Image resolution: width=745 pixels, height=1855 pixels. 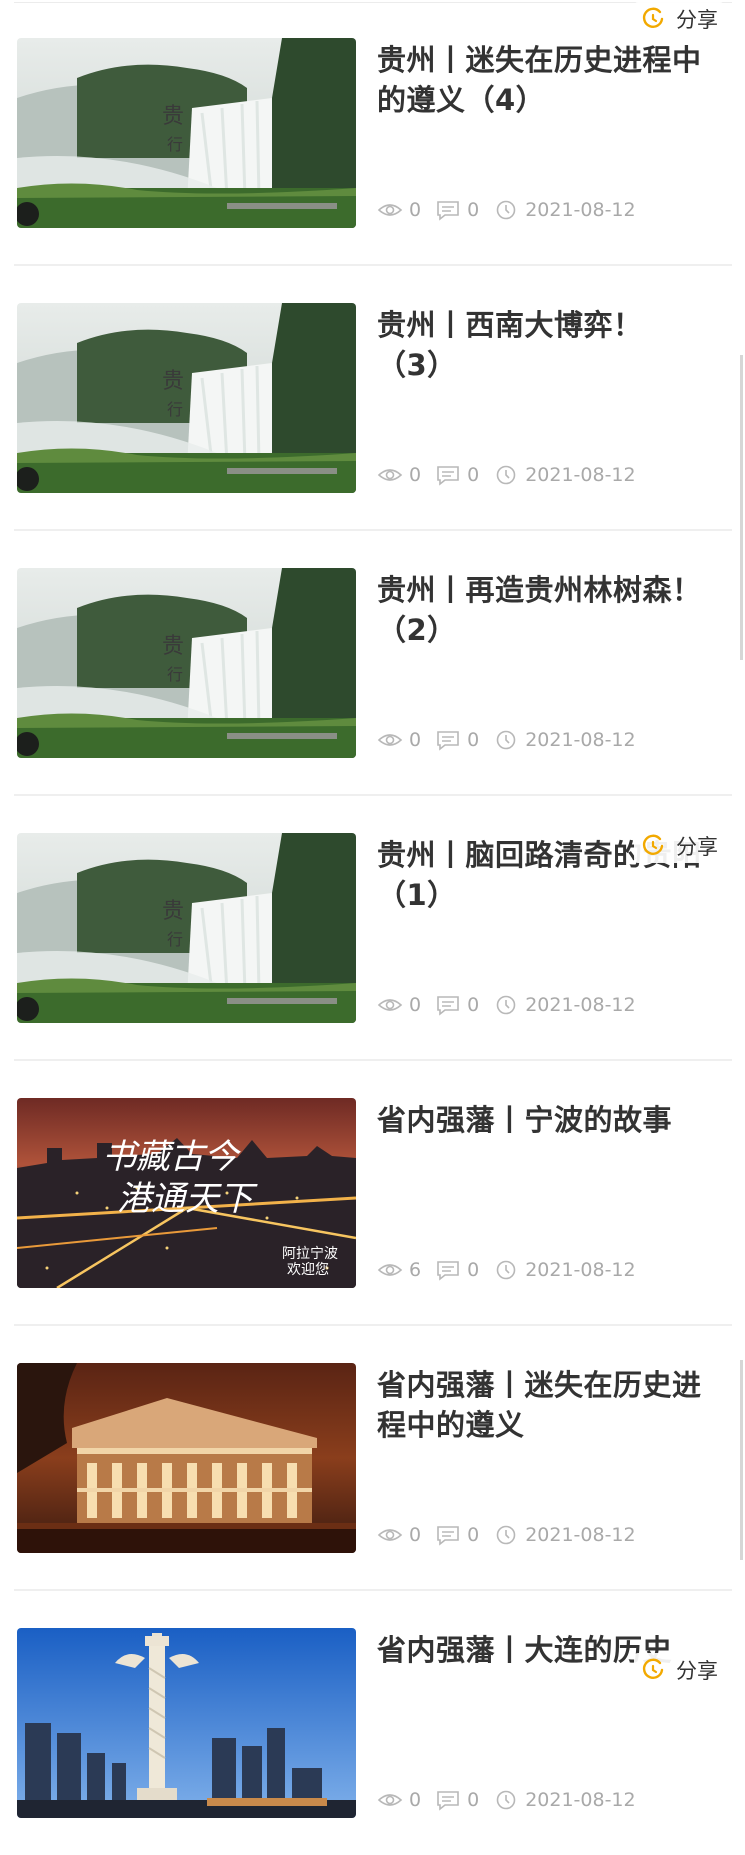 What do you see at coordinates (310, 1253) in the screenshot?
I see `svg-text: 阿拉宁波` at bounding box center [310, 1253].